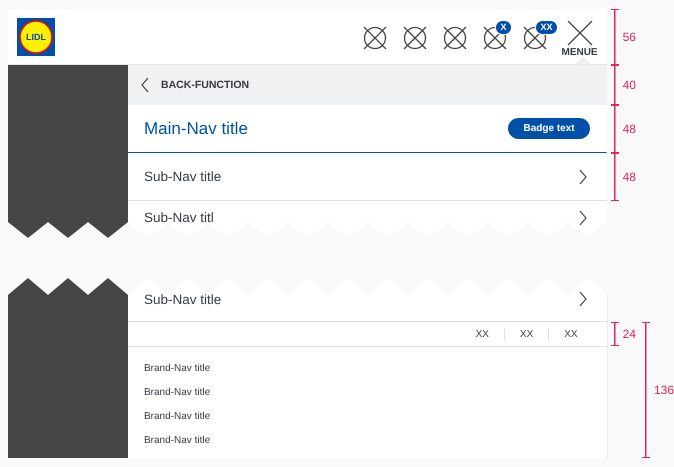 The image size is (674, 467). Describe the element at coordinates (629, 37) in the screenshot. I see `dimension-label: 56` at that location.